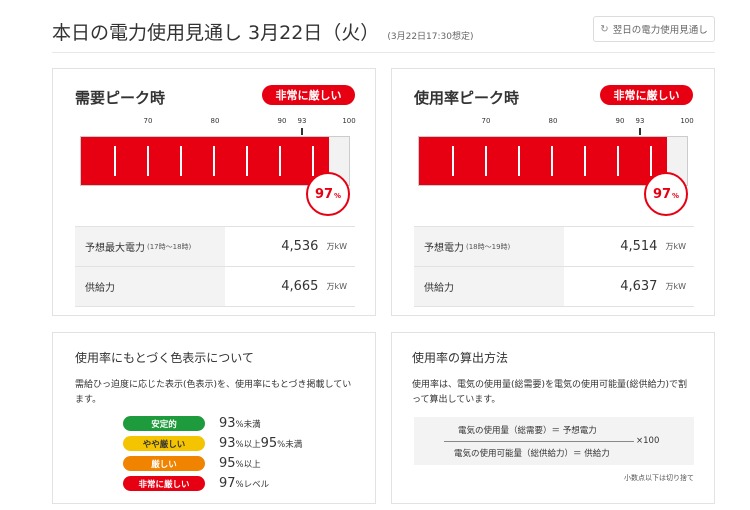  Describe the element at coordinates (290, 445) in the screenshot. I see `threshold-suffix-2: %未満` at that location.